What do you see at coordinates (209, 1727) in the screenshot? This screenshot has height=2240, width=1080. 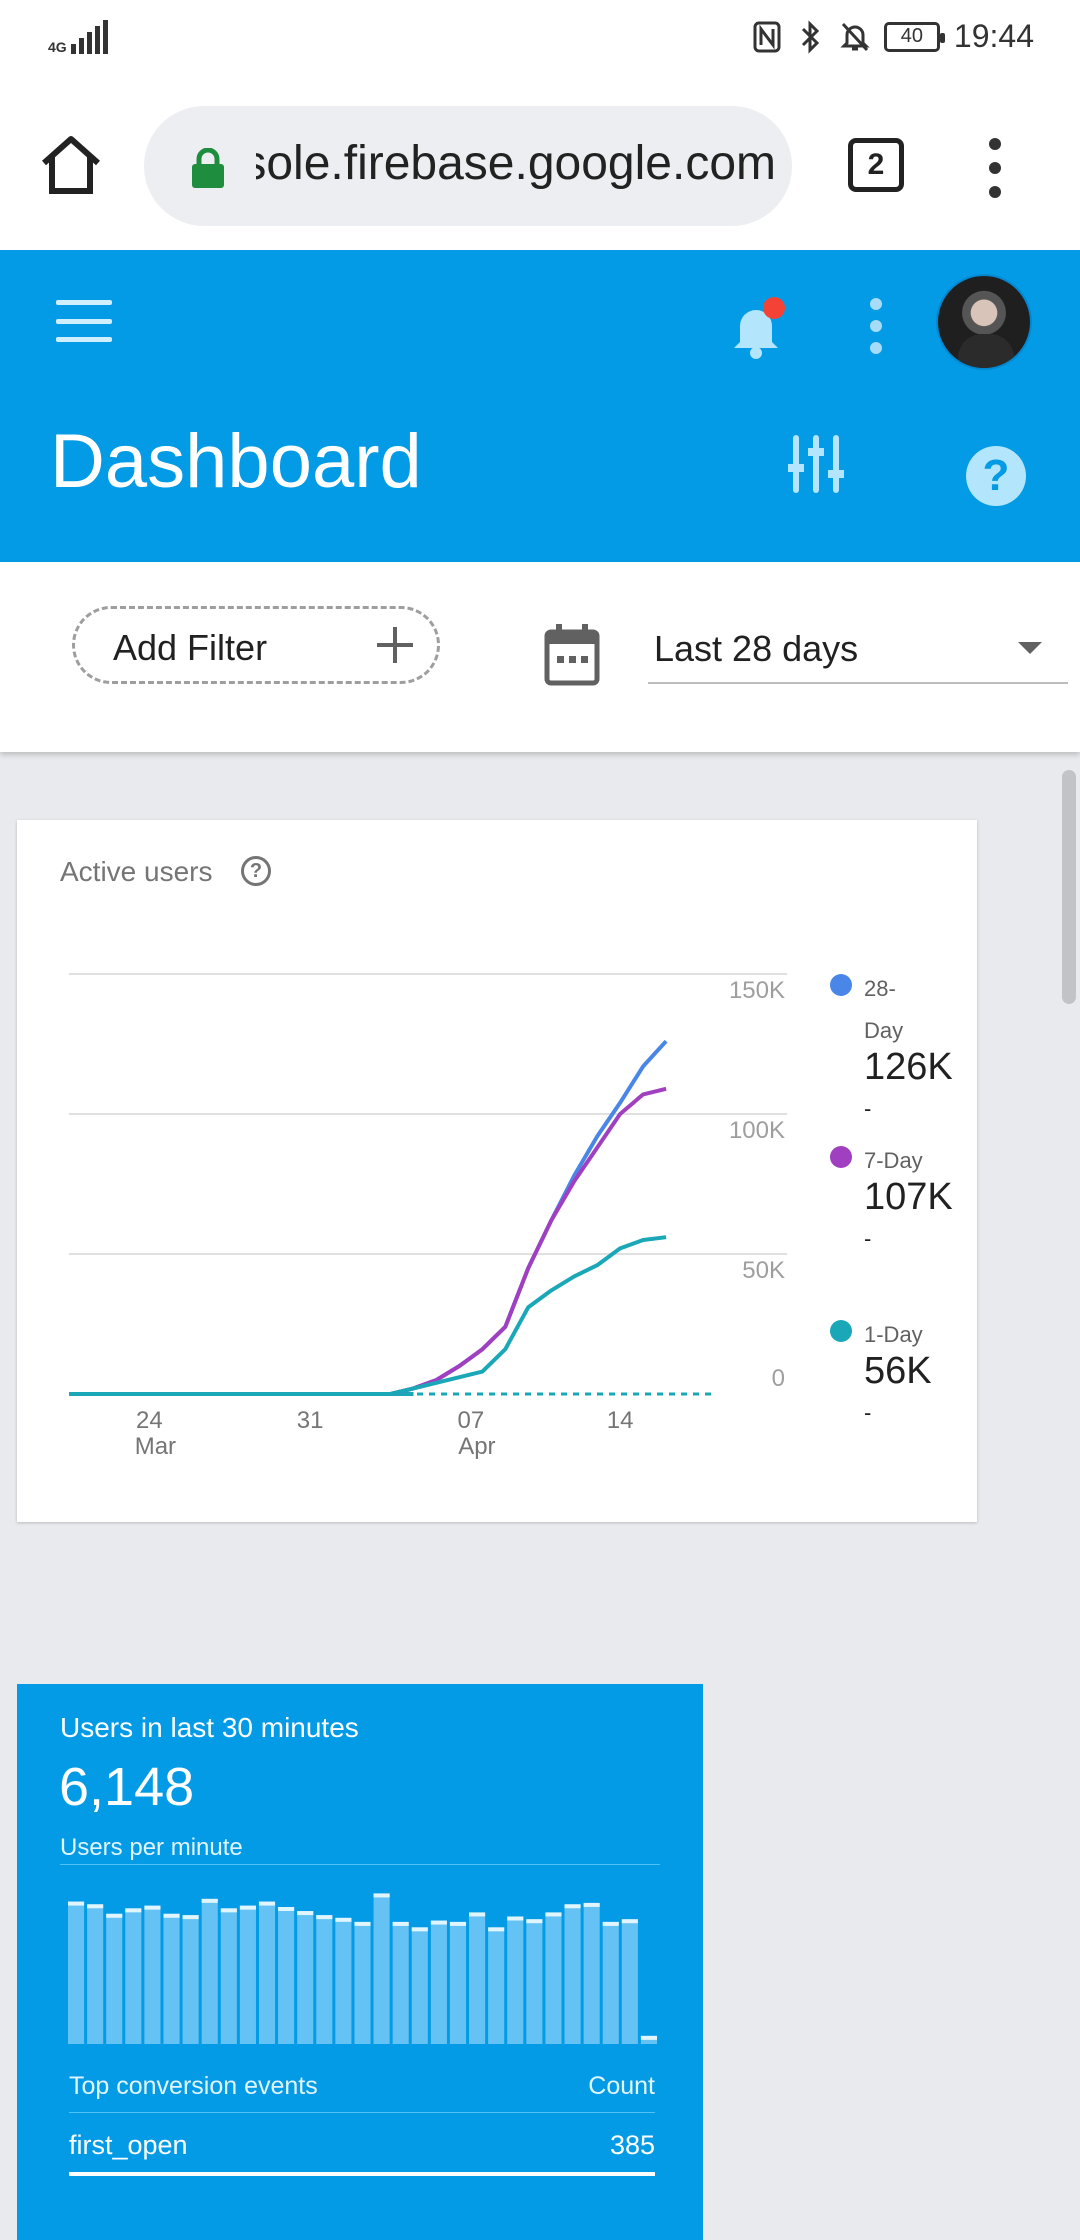 I see `realtime-title: Users in last 30 minutes` at bounding box center [209, 1727].